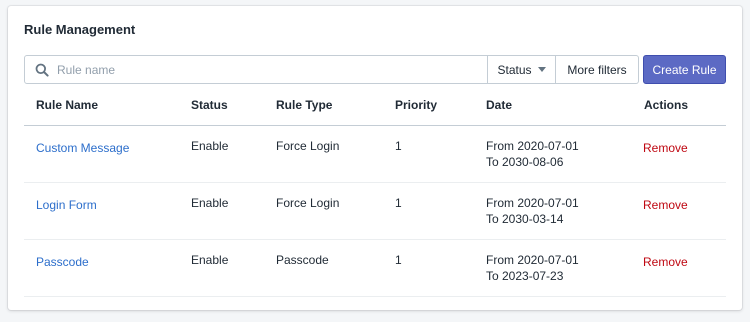  Describe the element at coordinates (514, 69) in the screenshot. I see `status-filter-label: Status` at that location.